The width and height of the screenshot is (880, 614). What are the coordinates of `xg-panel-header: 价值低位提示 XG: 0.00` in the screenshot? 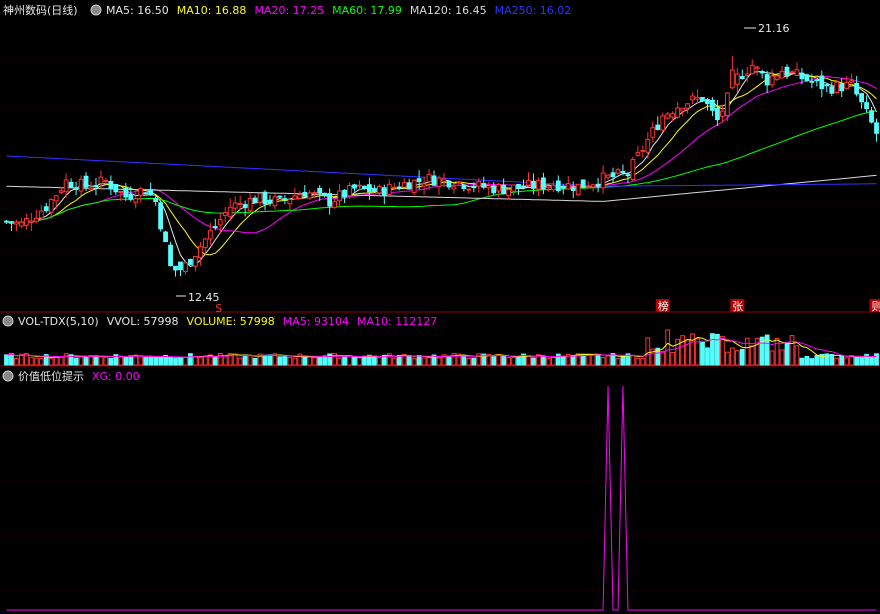 It's located at (71, 376).